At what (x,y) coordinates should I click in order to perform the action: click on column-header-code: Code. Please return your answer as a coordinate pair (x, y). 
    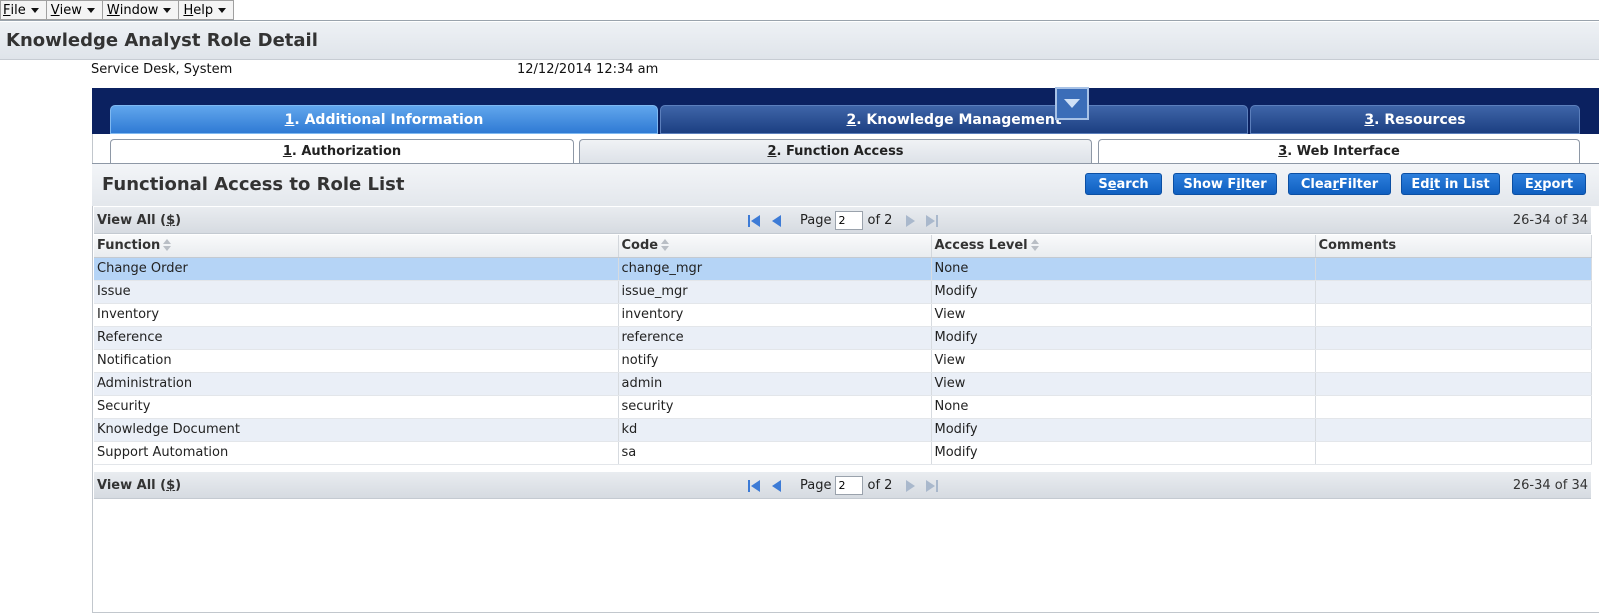
    Looking at the image, I should click on (775, 246).